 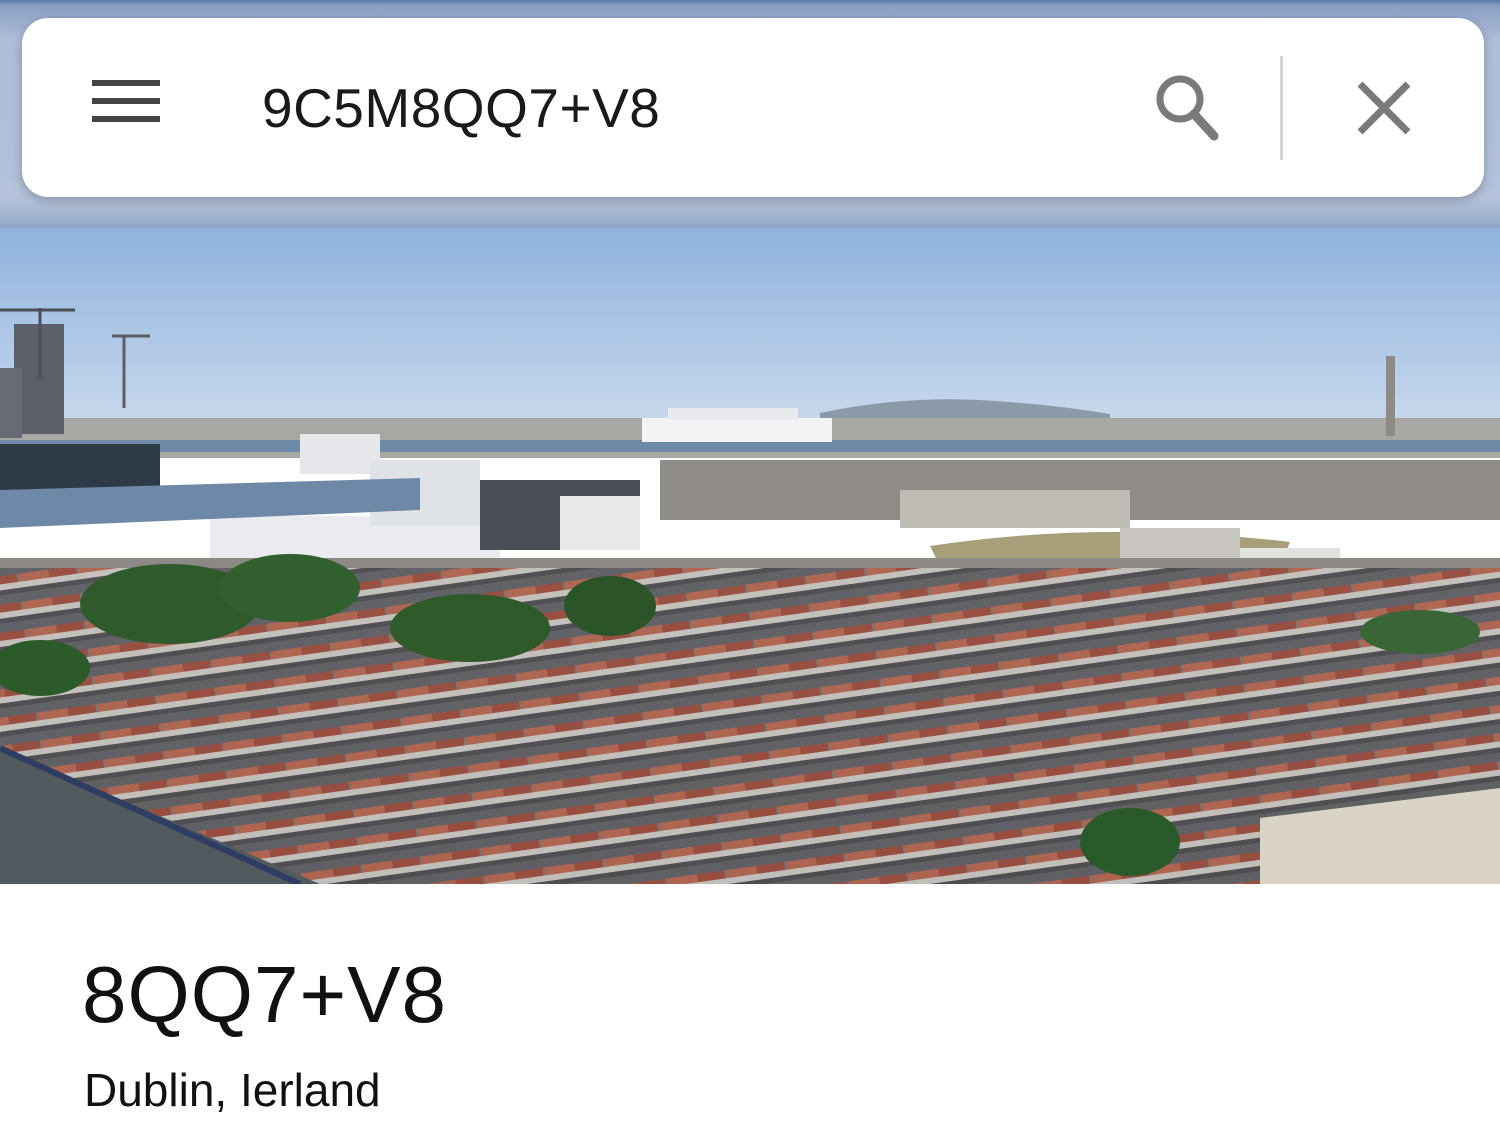 I want to click on search-button, so click(x=1192, y=108).